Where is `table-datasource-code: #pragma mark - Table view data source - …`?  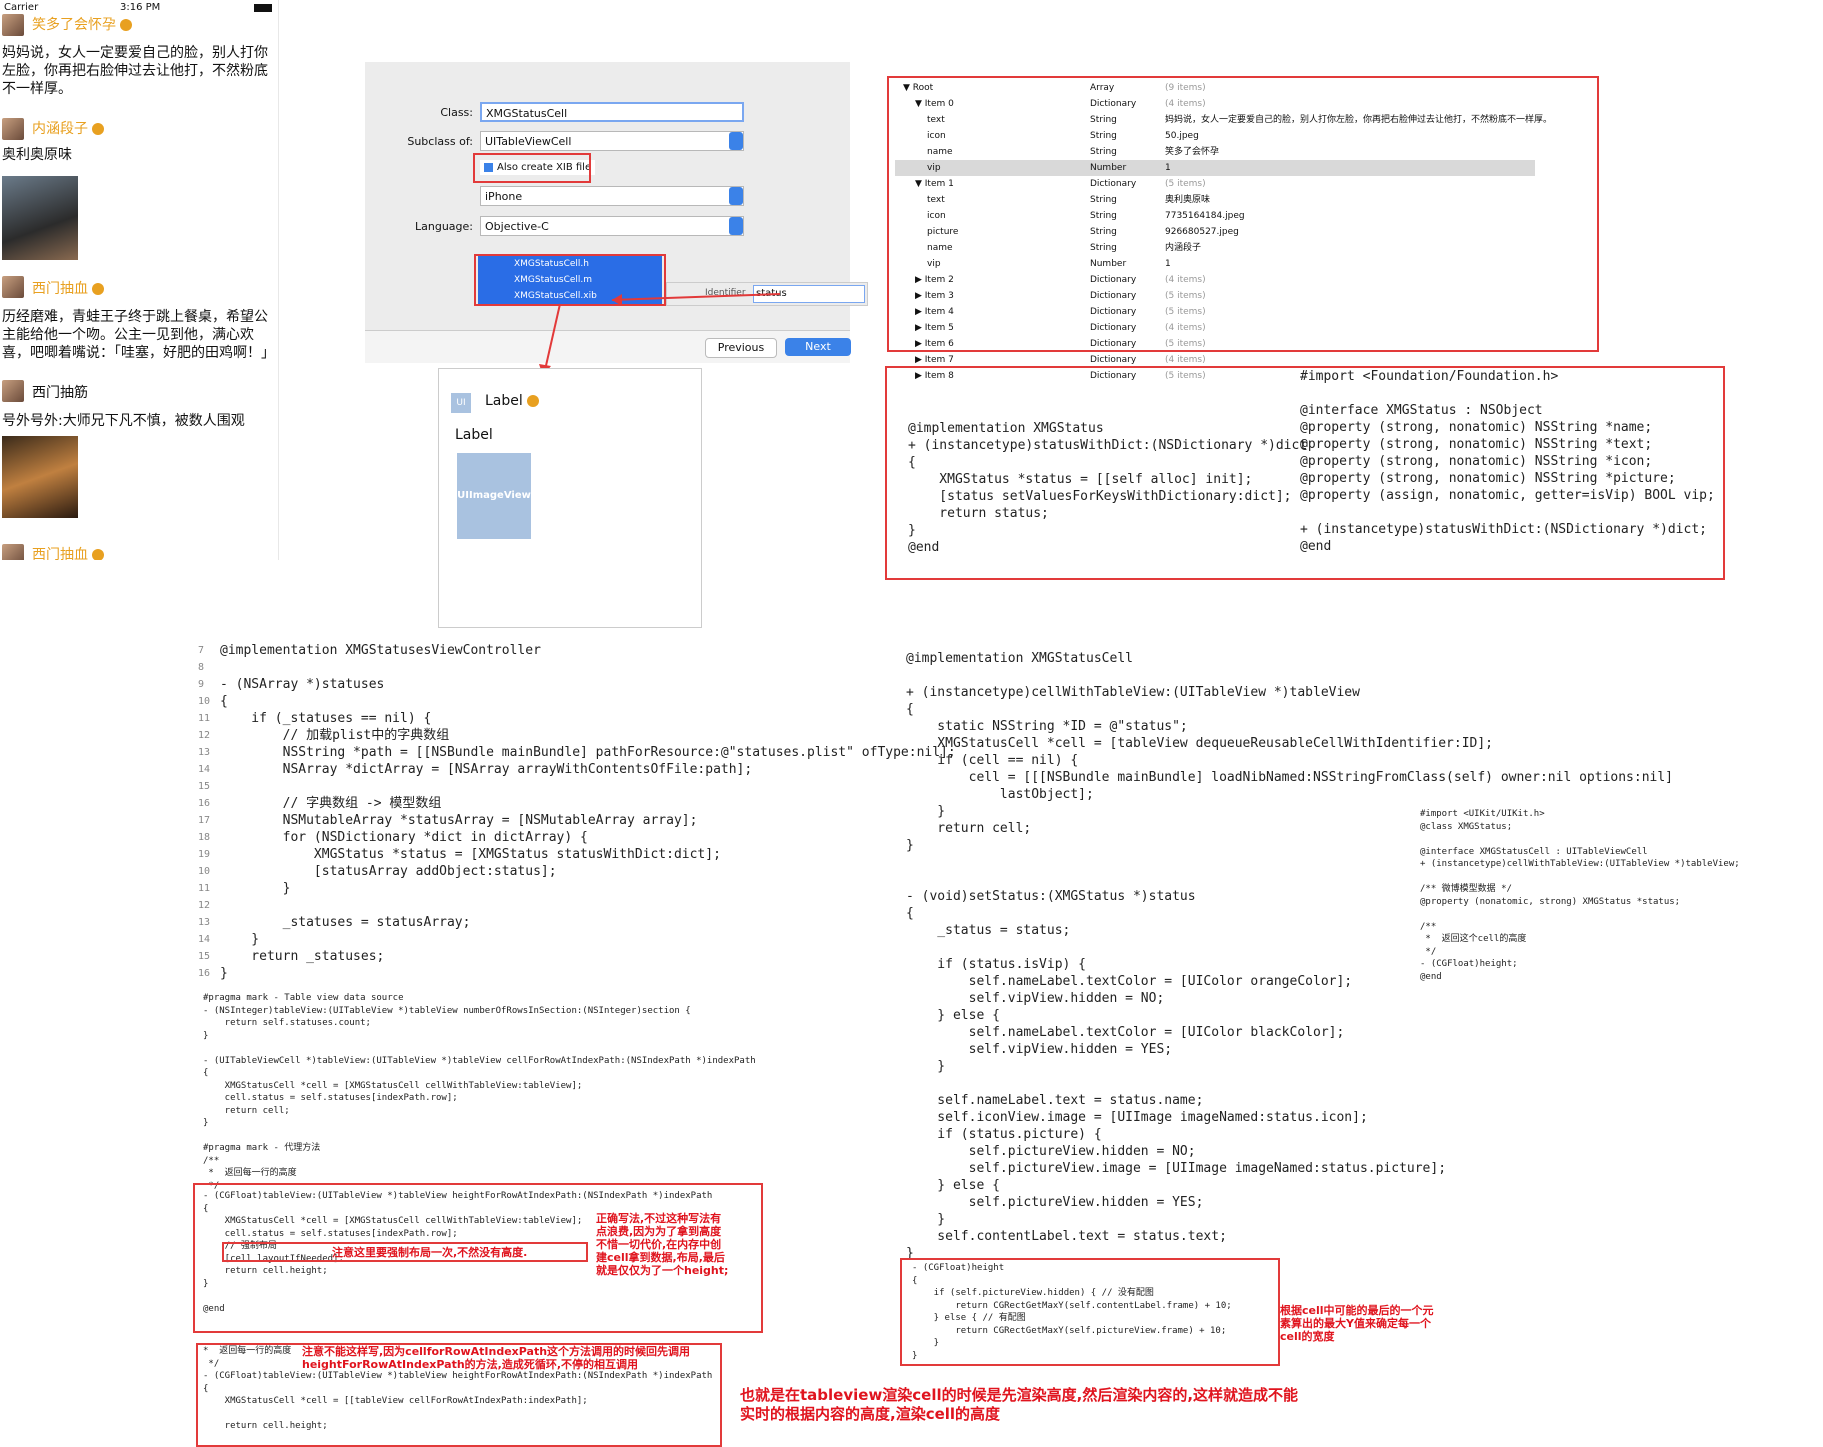
table-datasource-code: #pragma mark - Table view data source - … is located at coordinates (479, 1092).